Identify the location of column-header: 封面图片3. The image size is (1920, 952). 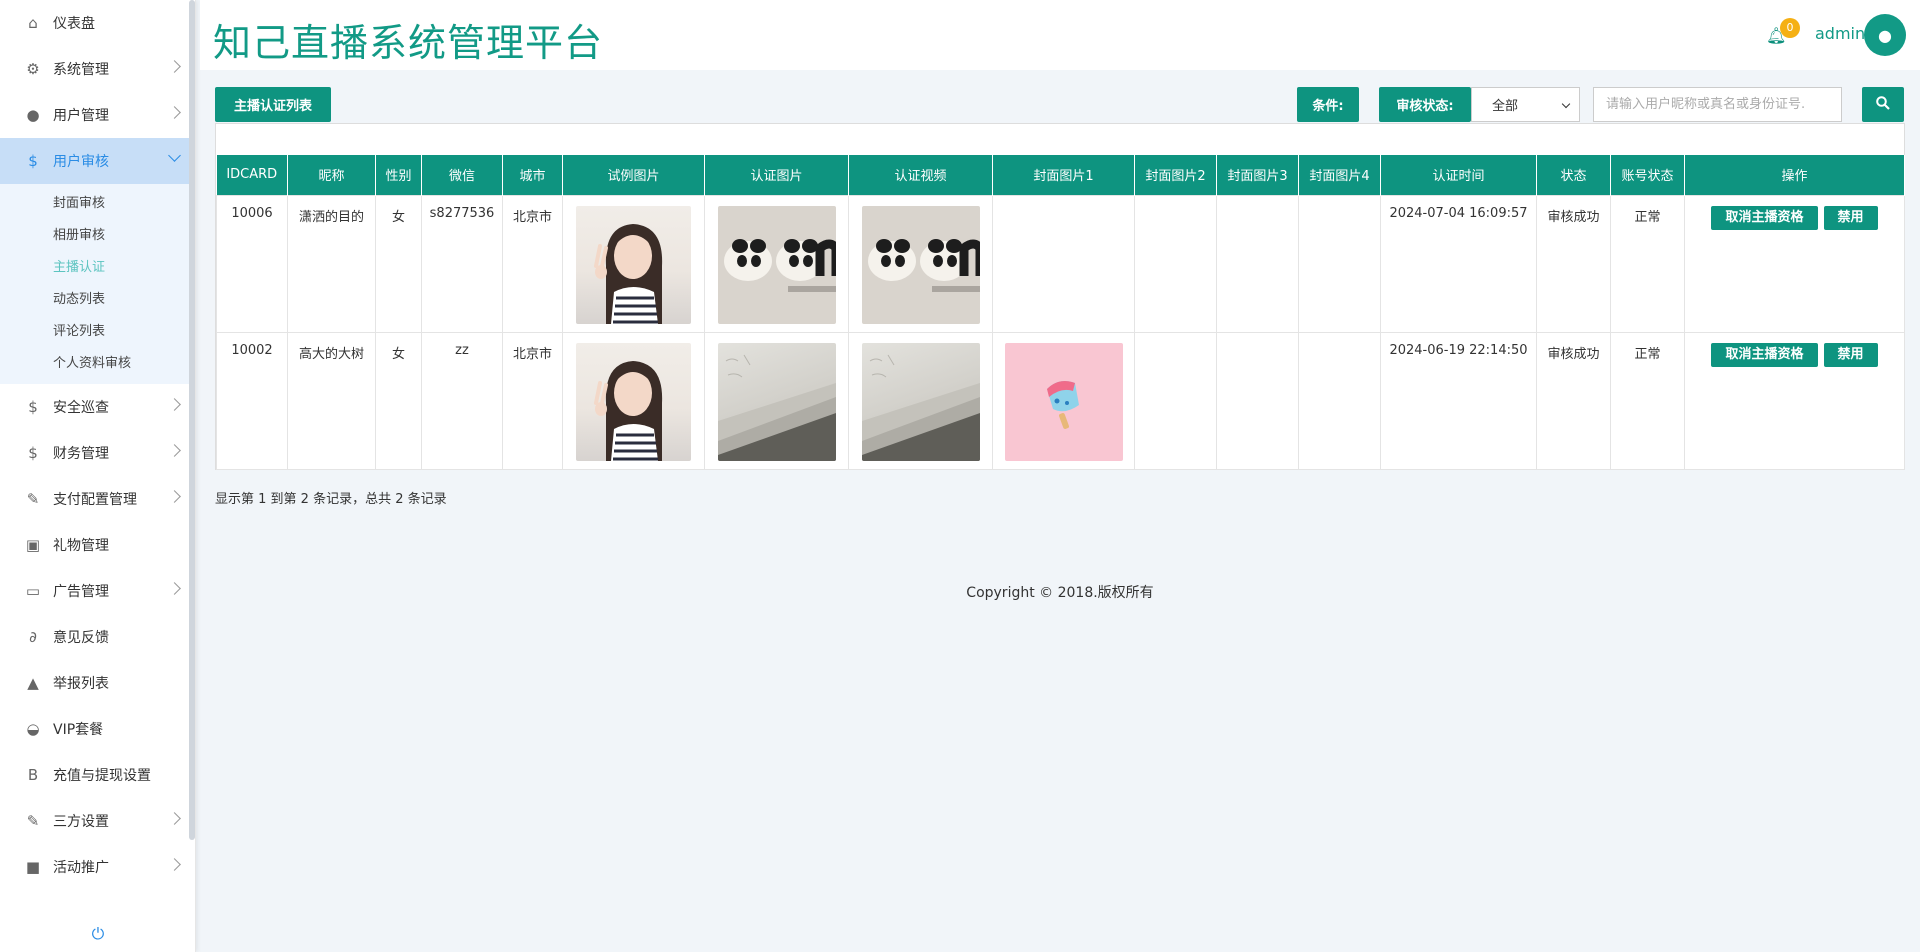
(1257, 175).